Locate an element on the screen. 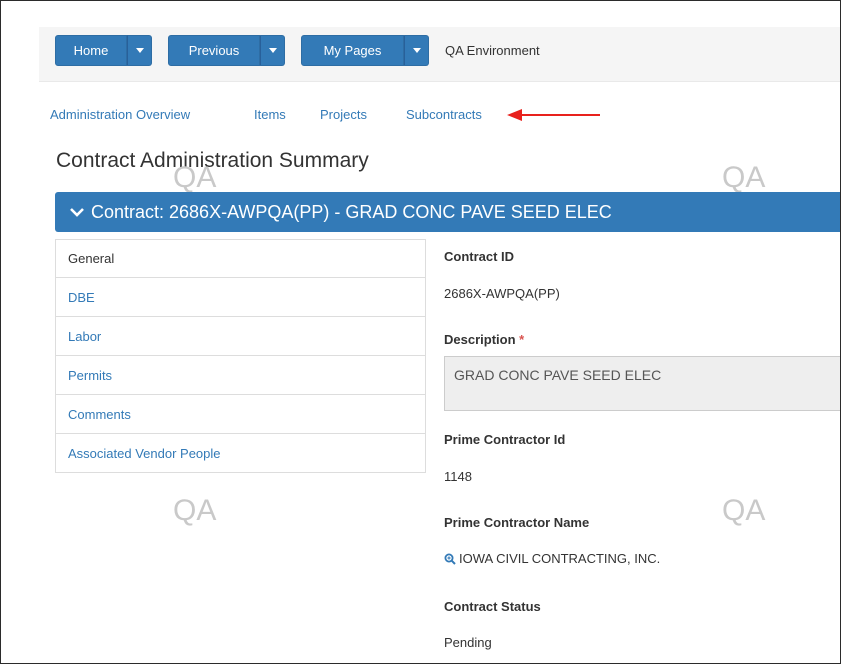 This screenshot has height=664, width=841. menu-item-comments: Comments is located at coordinates (240, 414).